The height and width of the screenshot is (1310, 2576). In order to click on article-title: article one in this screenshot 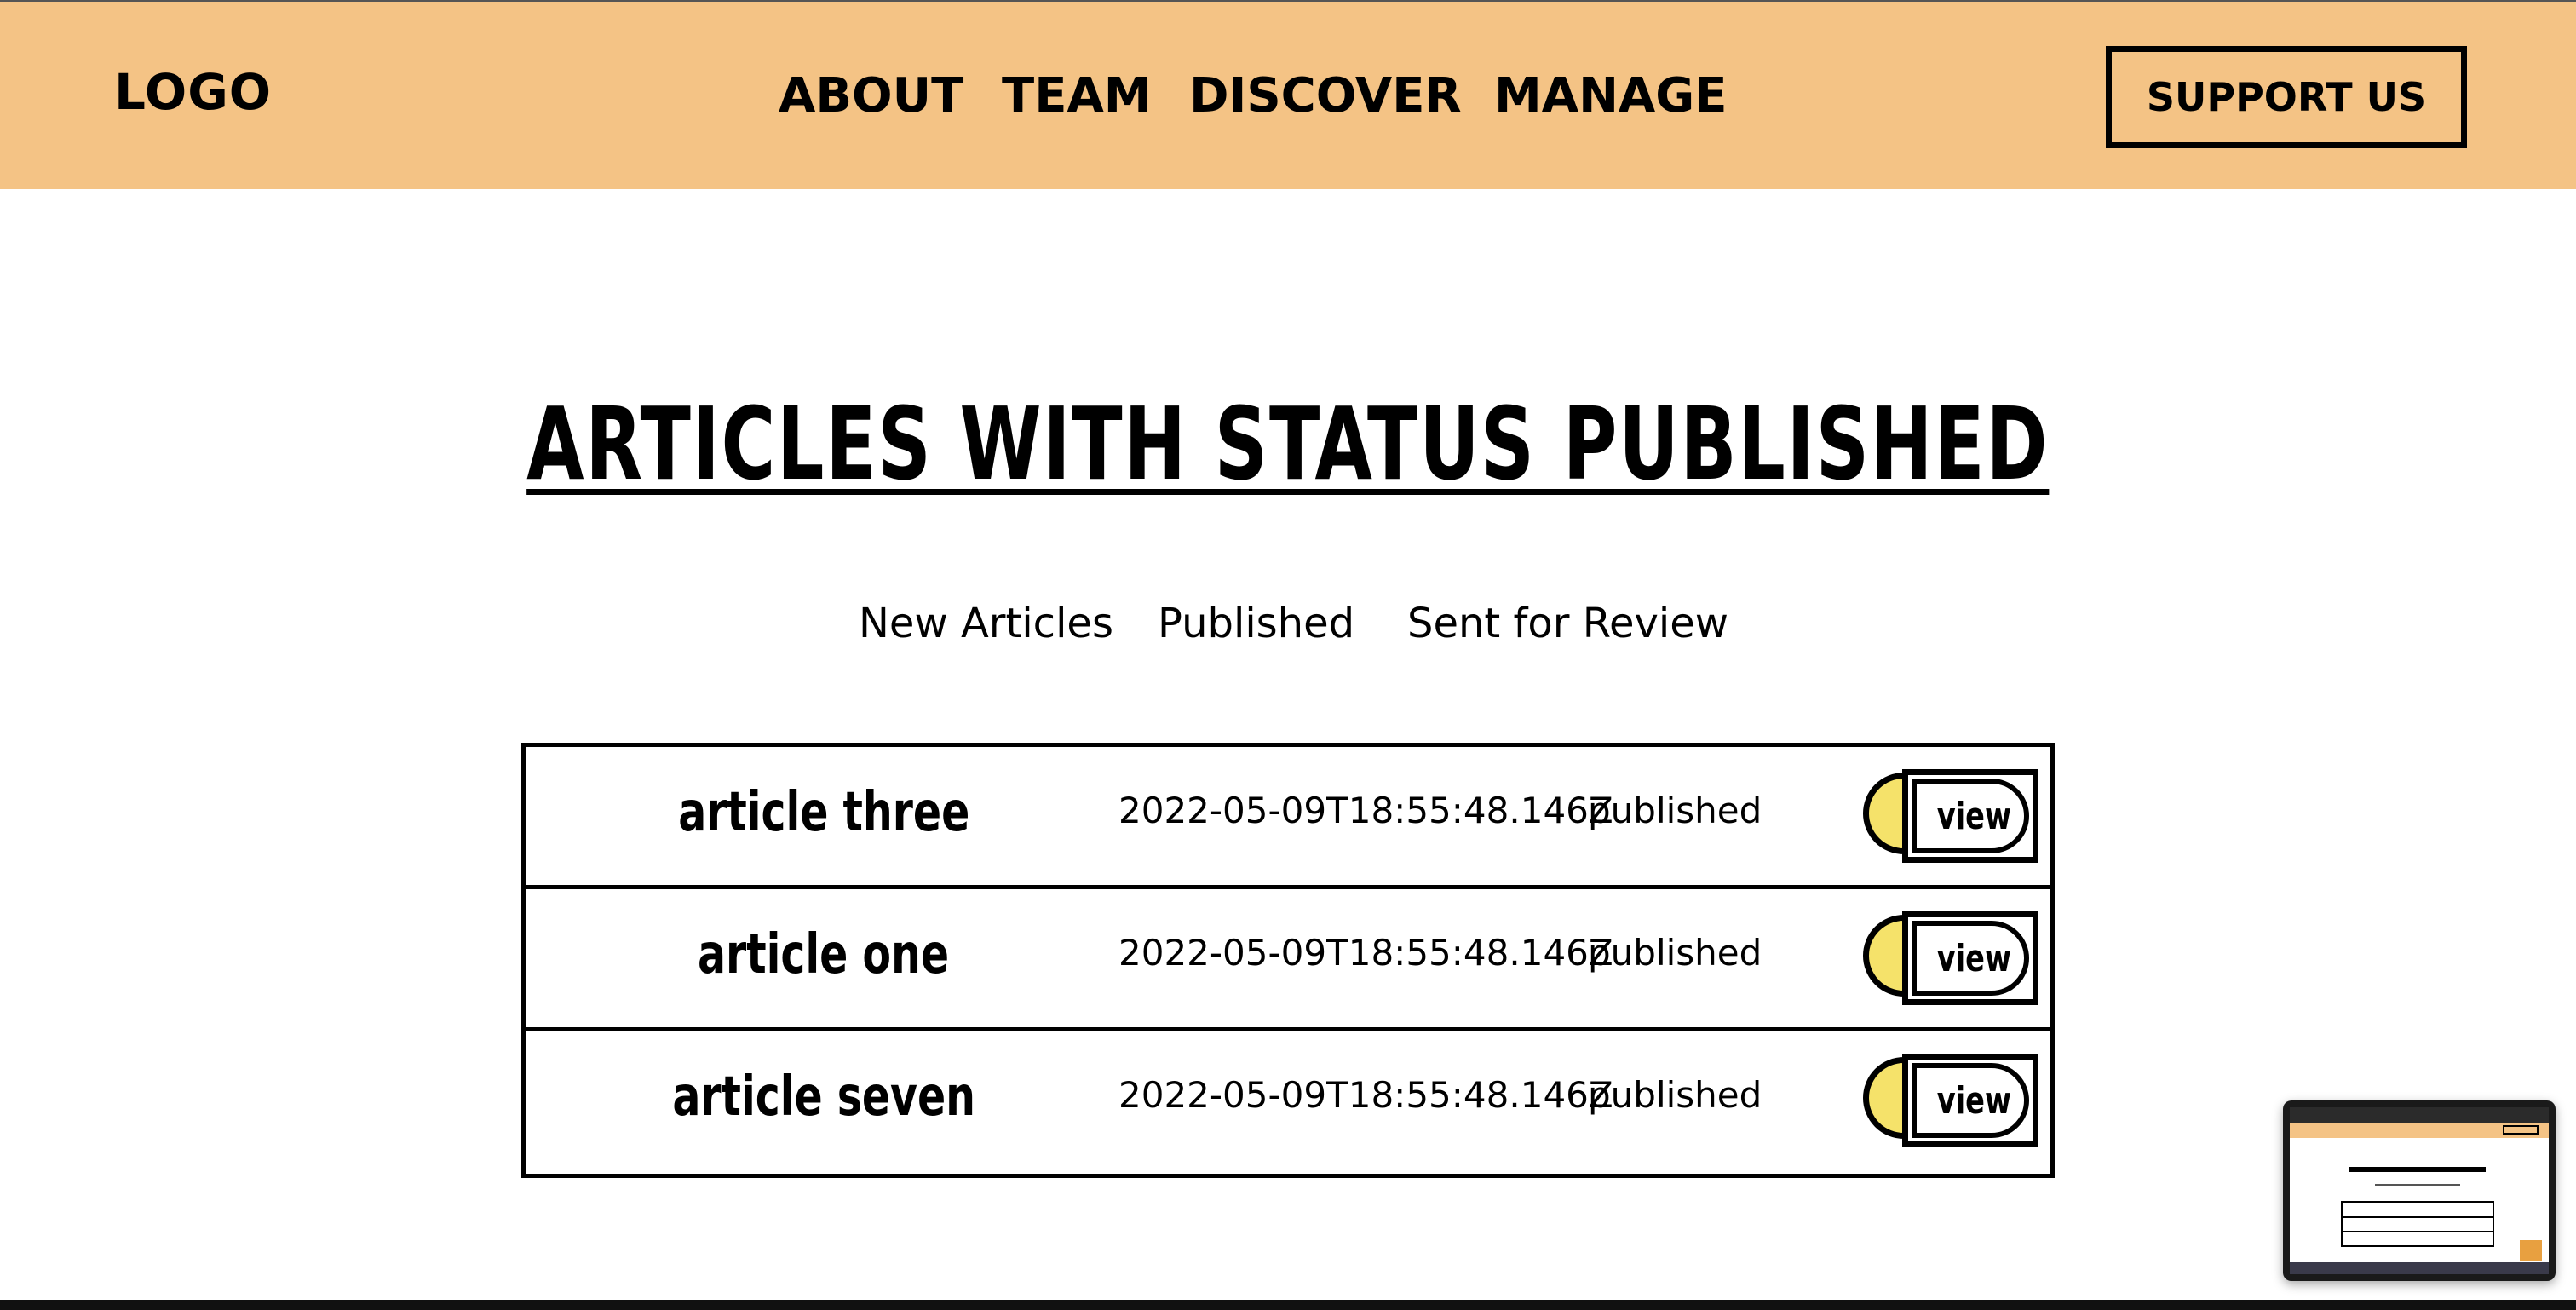, I will do `click(824, 954)`.